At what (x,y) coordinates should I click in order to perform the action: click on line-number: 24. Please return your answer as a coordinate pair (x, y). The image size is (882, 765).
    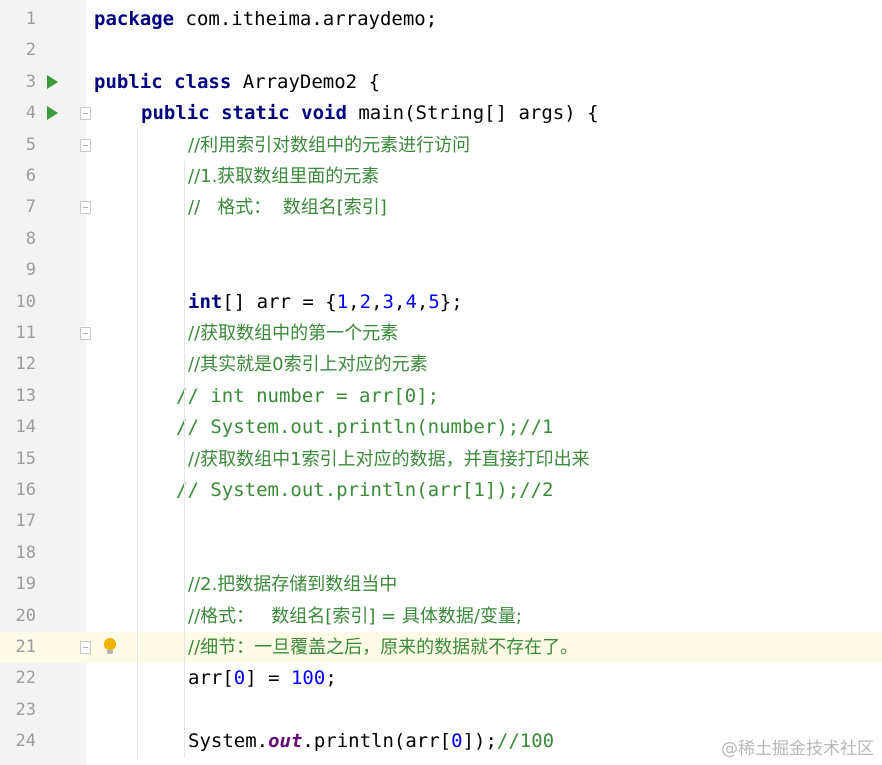
    Looking at the image, I should click on (23, 741).